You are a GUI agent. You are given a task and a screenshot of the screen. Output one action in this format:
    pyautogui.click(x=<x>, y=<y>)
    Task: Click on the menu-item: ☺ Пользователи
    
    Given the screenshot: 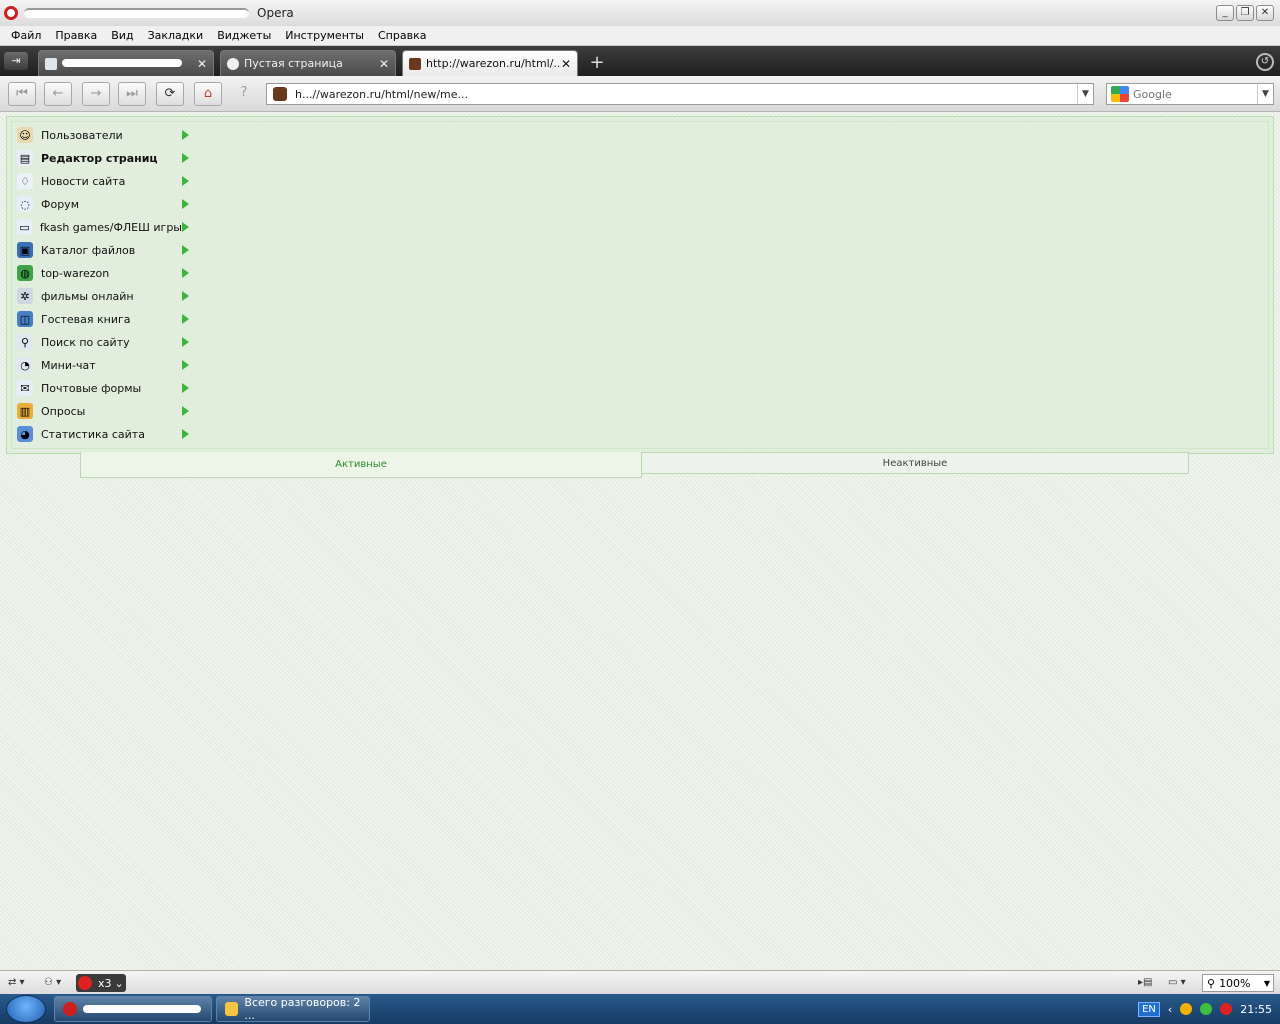 What is the action you would take?
    pyautogui.click(x=103, y=135)
    